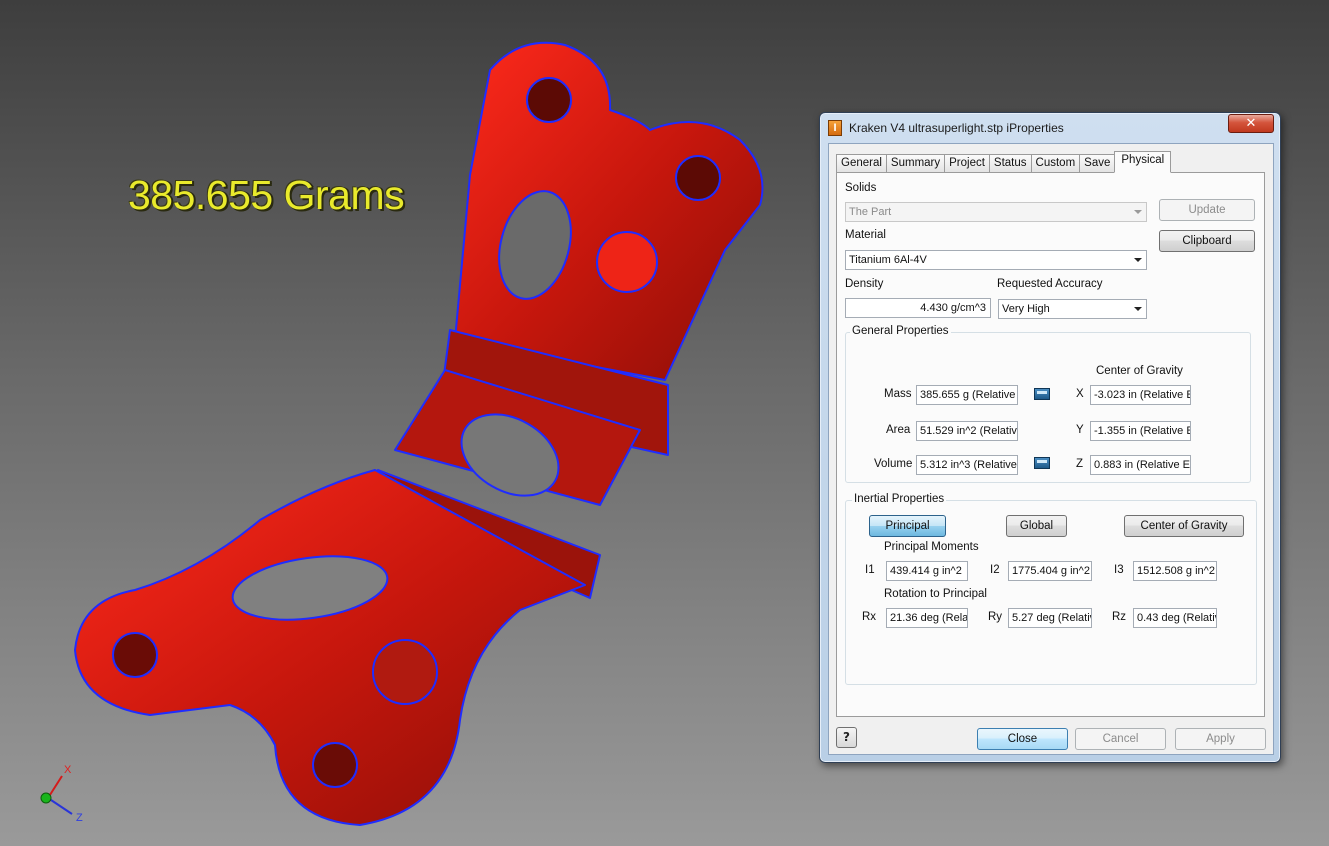 The width and height of the screenshot is (1329, 846). Describe the element at coordinates (627, 262) in the screenshot. I see `hole-upper-small` at that location.